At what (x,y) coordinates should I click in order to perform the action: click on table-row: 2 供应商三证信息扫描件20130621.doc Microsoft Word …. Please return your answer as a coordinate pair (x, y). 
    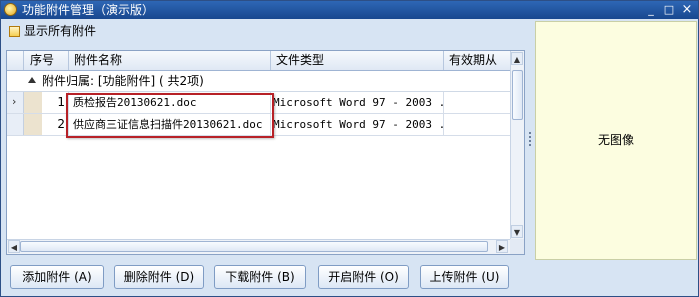
    Looking at the image, I should click on (258, 125).